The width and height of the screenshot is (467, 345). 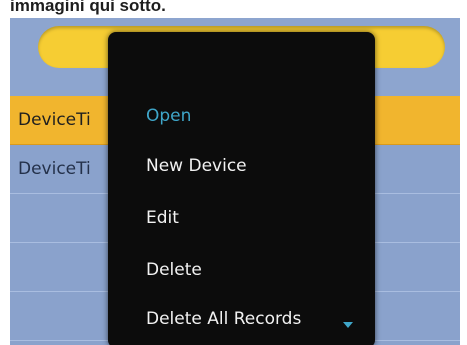 I want to click on menu-item-new-device: New Device, so click(x=196, y=166).